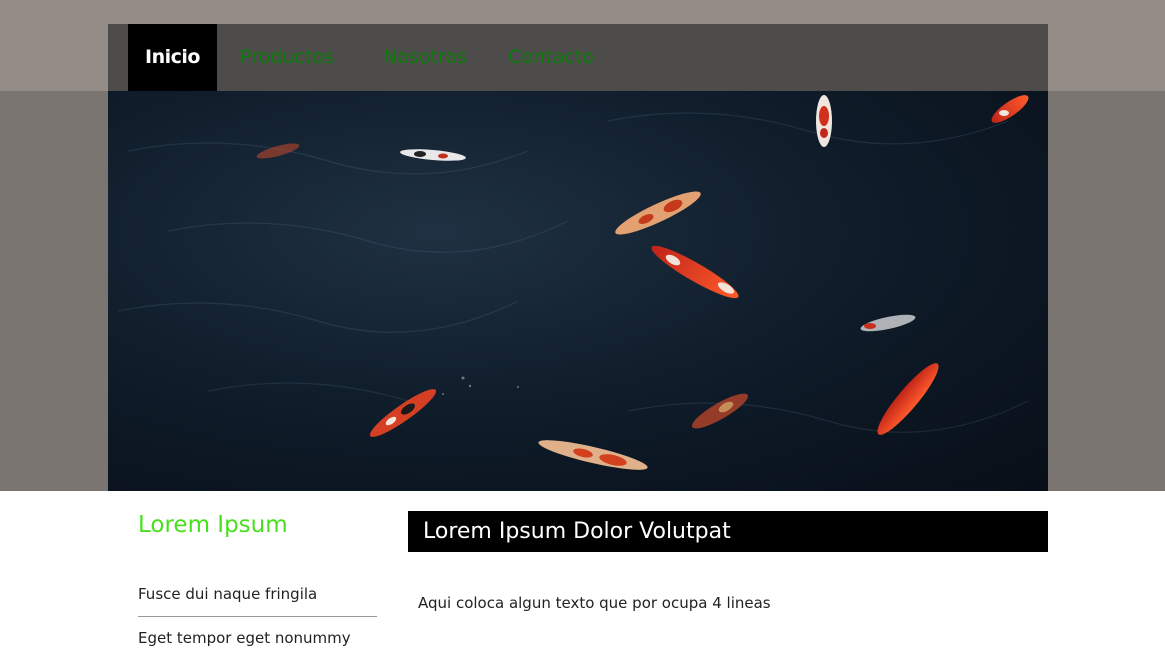 The width and height of the screenshot is (1165, 656). I want to click on main-navbar: Inicio Productos Nosotros Contacto, so click(578, 57).